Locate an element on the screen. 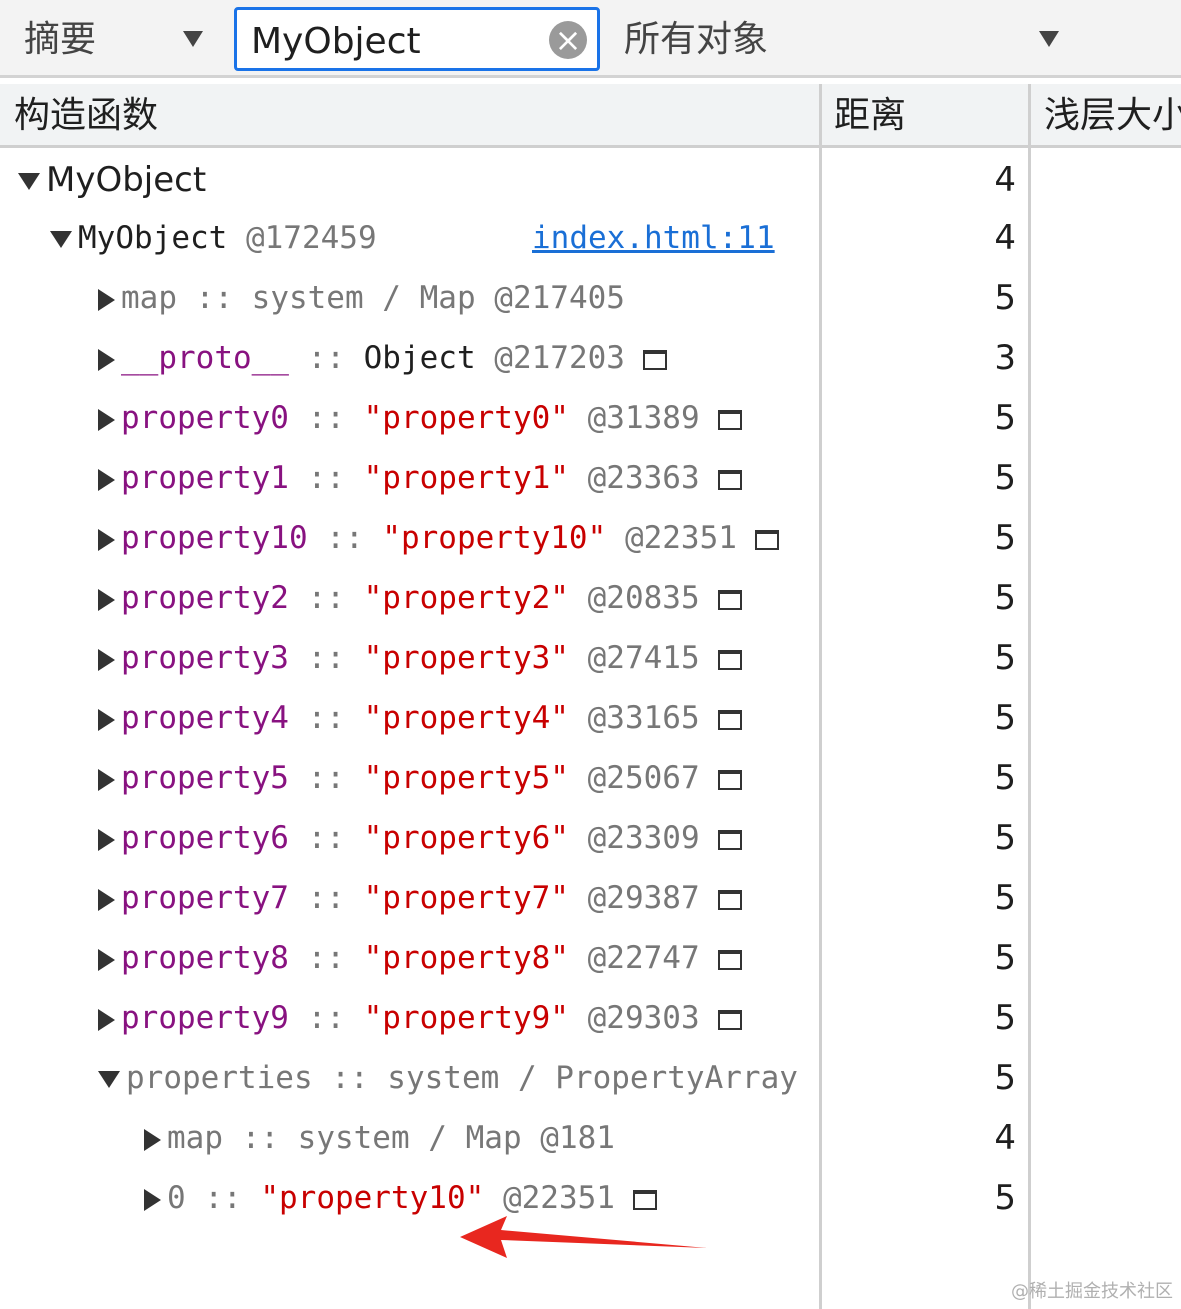 This screenshot has height=1309, width=1181. tree-row: property3 :: "property3" @27415 is located at coordinates (410, 658).